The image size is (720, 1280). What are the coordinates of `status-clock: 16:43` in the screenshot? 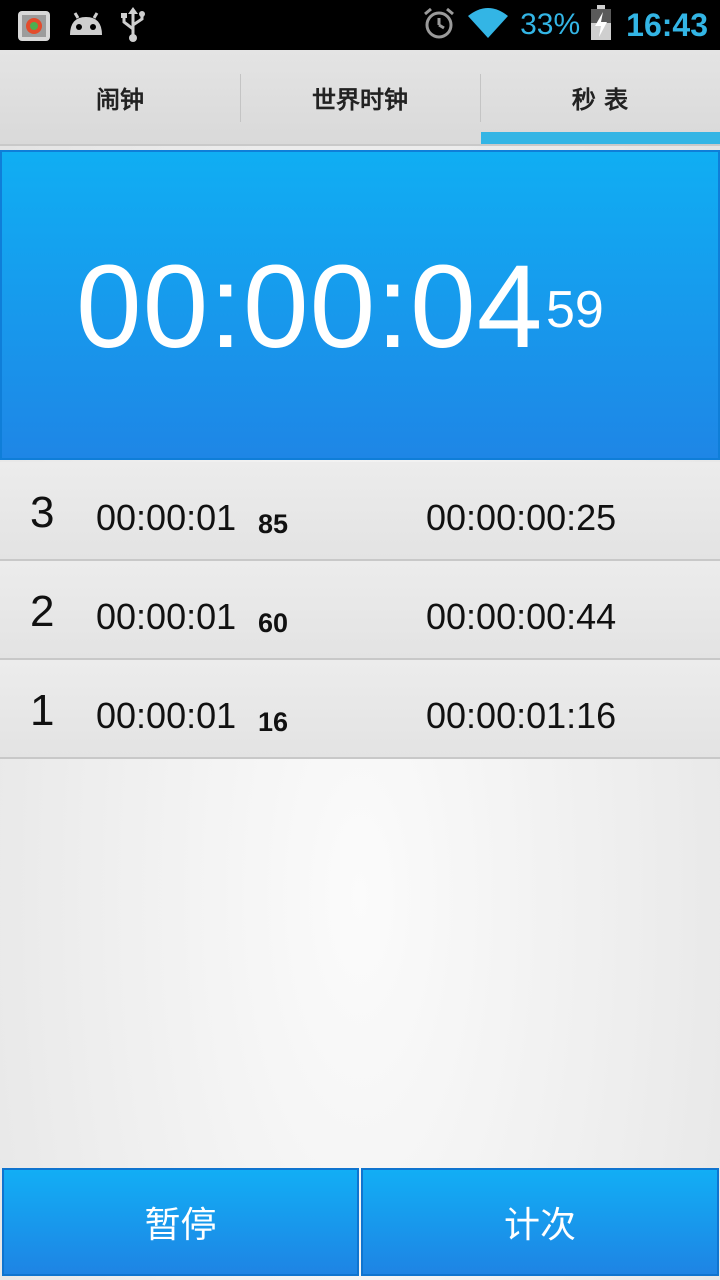 It's located at (667, 24).